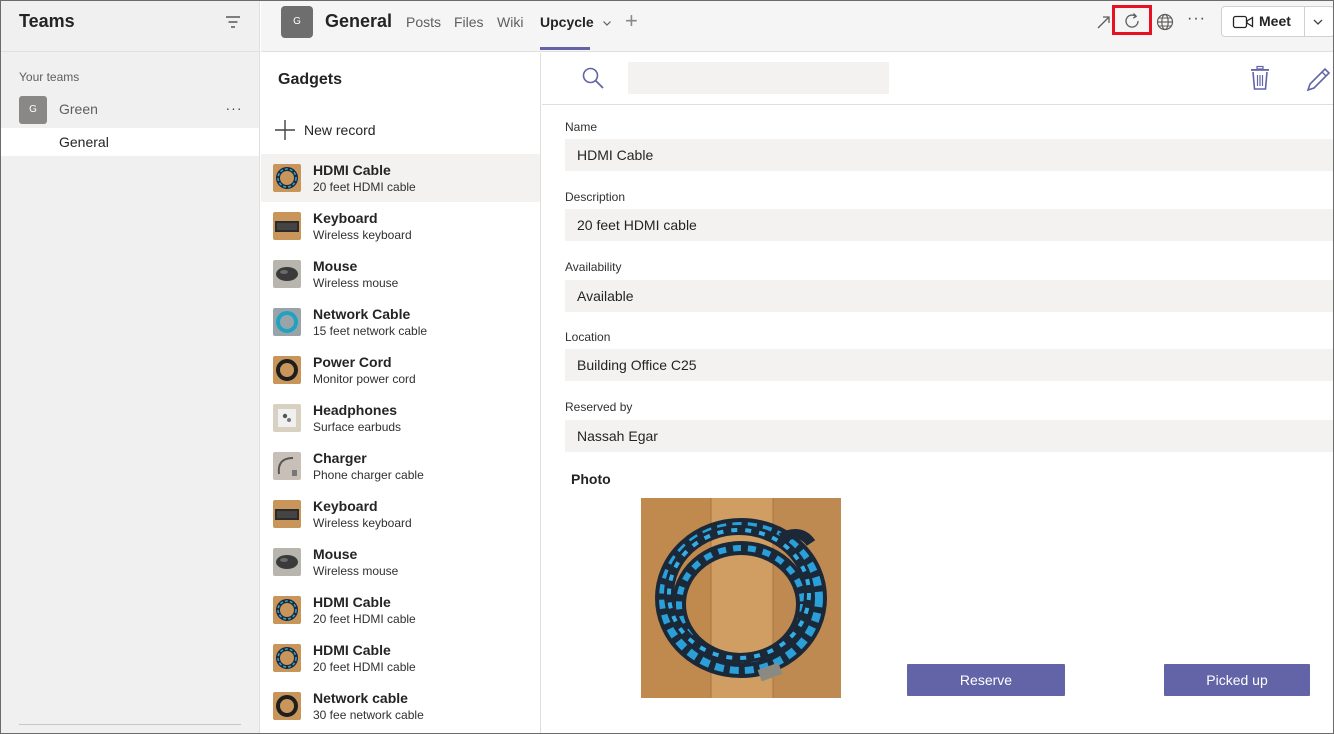  Describe the element at coordinates (400, 418) in the screenshot. I see `list-item: Headphones Surface earbuds` at that location.